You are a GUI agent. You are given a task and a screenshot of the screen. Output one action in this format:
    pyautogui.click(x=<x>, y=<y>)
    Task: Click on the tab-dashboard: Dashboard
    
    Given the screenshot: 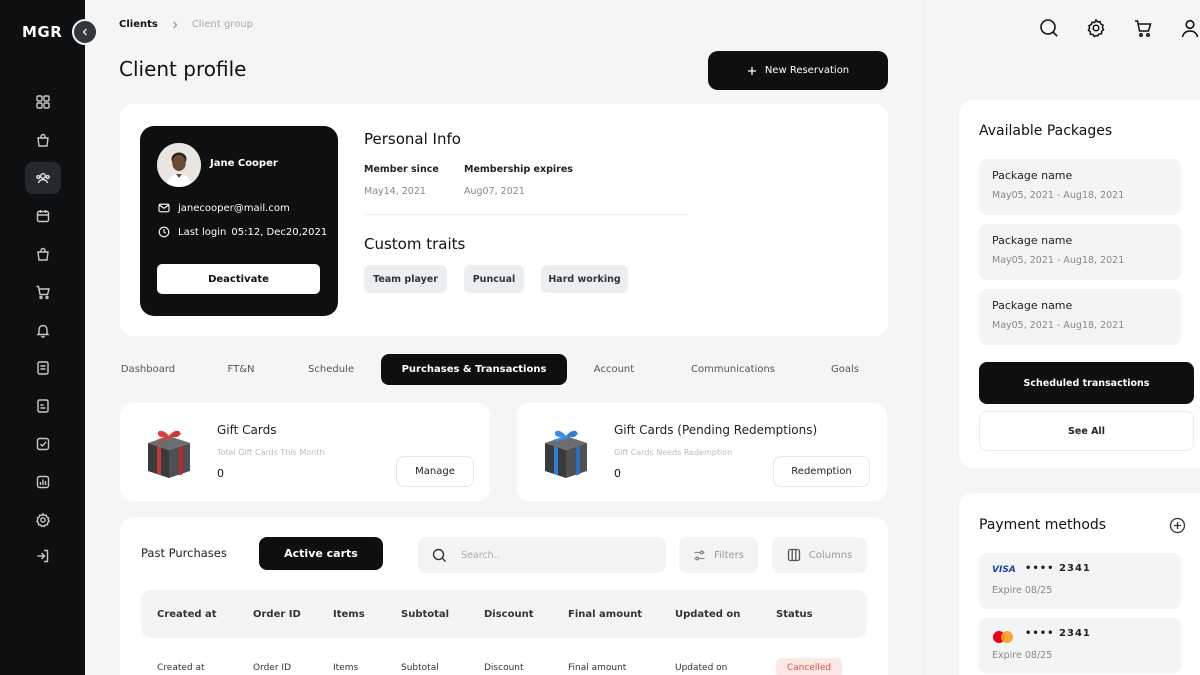 What is the action you would take?
    pyautogui.click(x=148, y=369)
    